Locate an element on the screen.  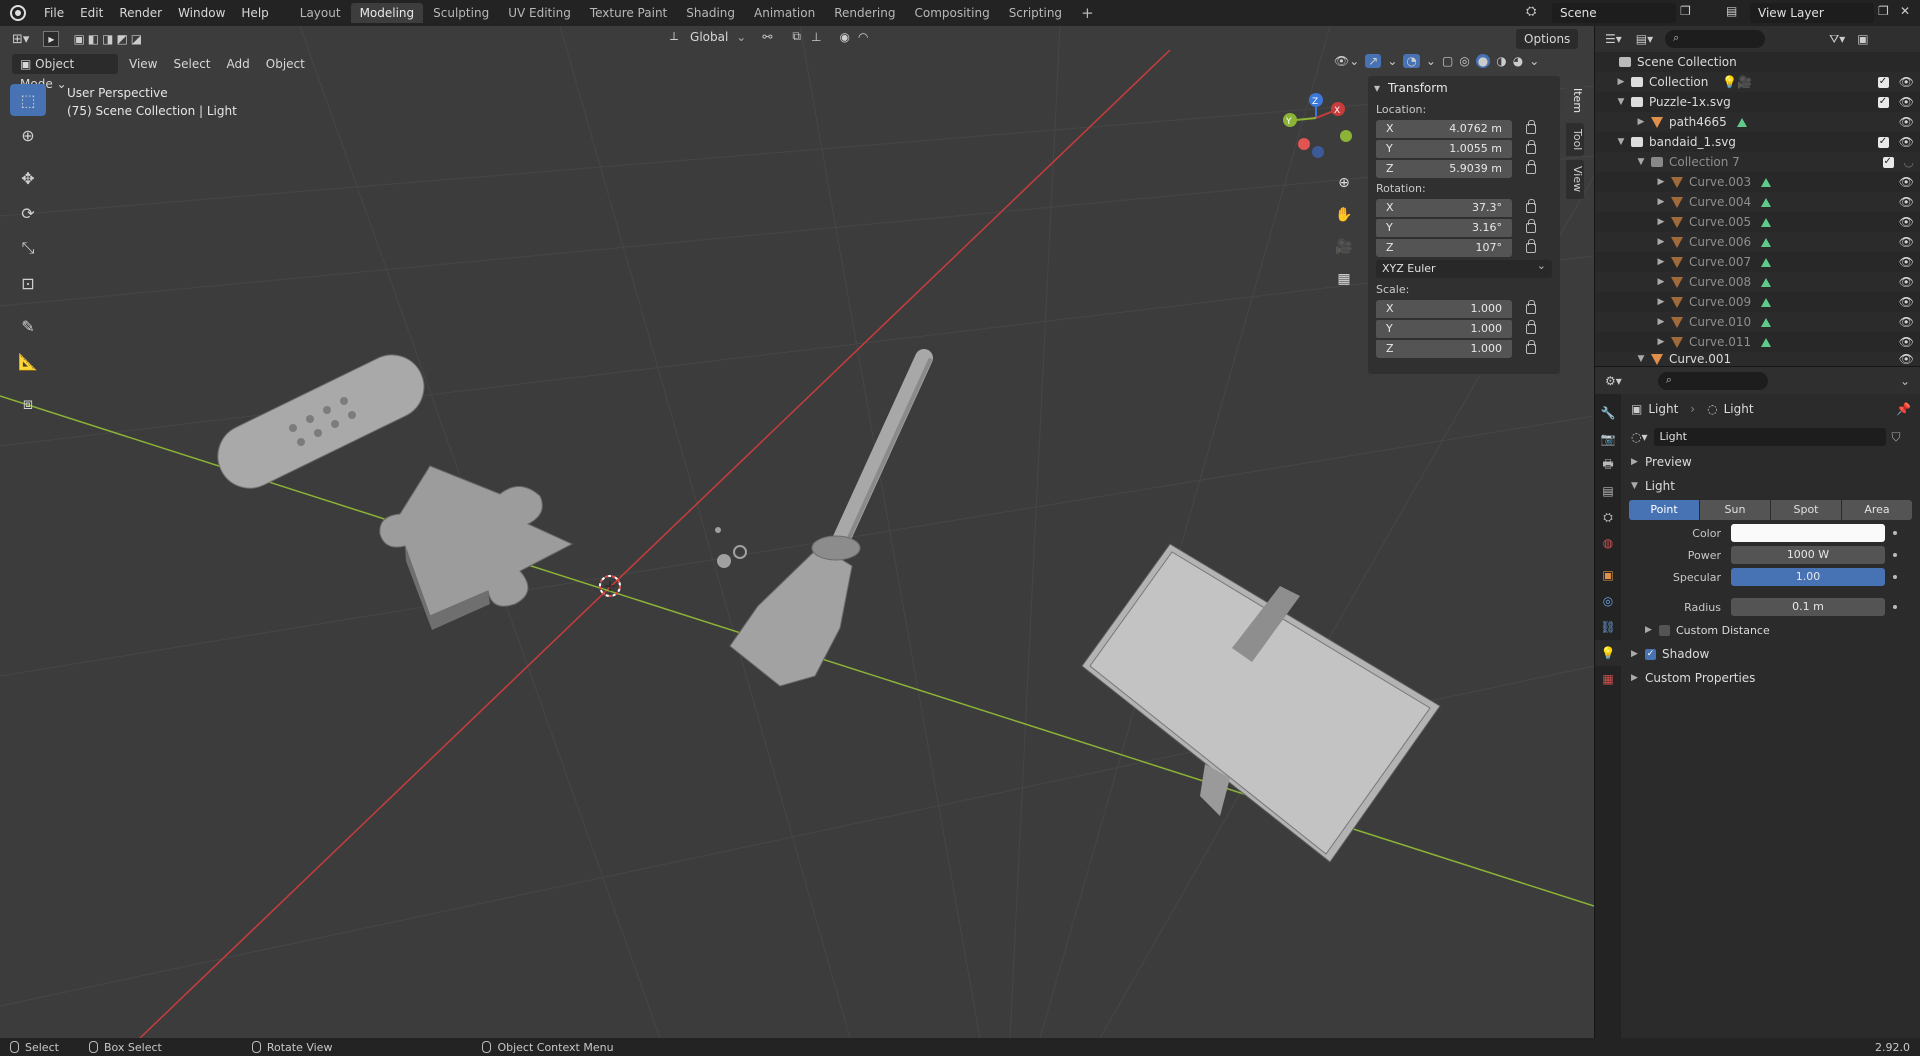
pivot-point-icon: ⚯ is located at coordinates (767, 37).